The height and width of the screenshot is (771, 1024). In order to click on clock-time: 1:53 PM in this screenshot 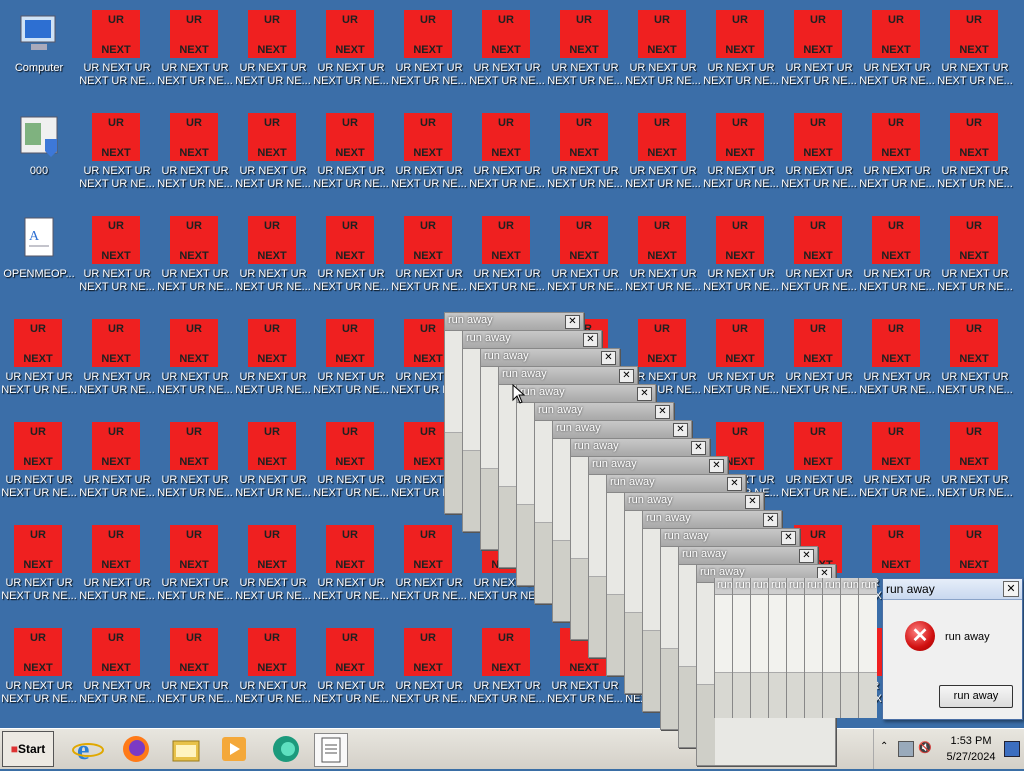, I will do `click(971, 741)`.